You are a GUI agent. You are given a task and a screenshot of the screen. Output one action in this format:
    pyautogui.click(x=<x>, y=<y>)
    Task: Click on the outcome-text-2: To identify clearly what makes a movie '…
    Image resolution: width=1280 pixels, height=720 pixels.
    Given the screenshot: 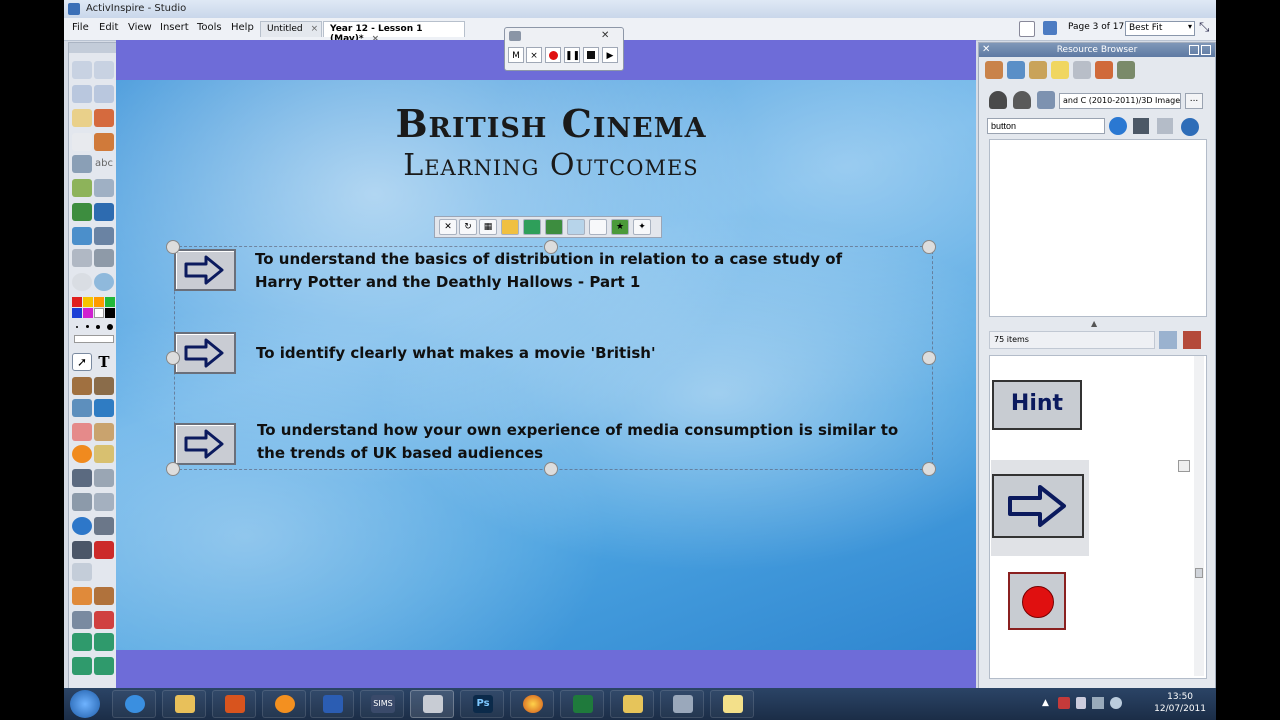 What is the action you would take?
    pyautogui.click(x=576, y=353)
    